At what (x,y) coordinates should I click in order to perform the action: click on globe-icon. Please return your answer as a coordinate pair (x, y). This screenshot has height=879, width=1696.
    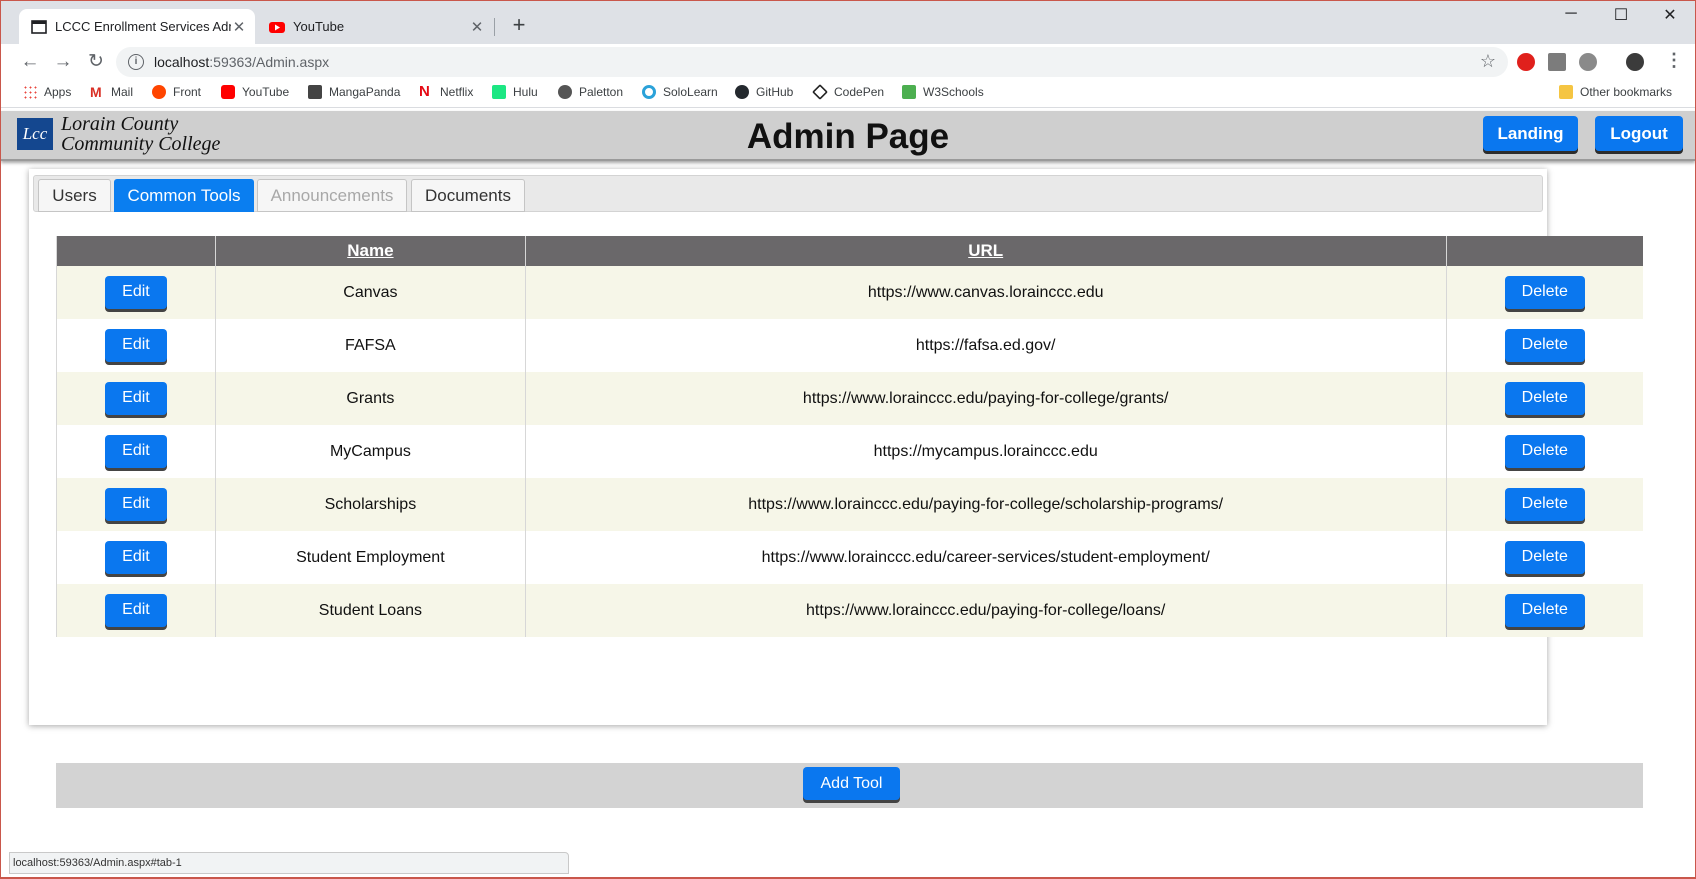
    Looking at the image, I should click on (1588, 62).